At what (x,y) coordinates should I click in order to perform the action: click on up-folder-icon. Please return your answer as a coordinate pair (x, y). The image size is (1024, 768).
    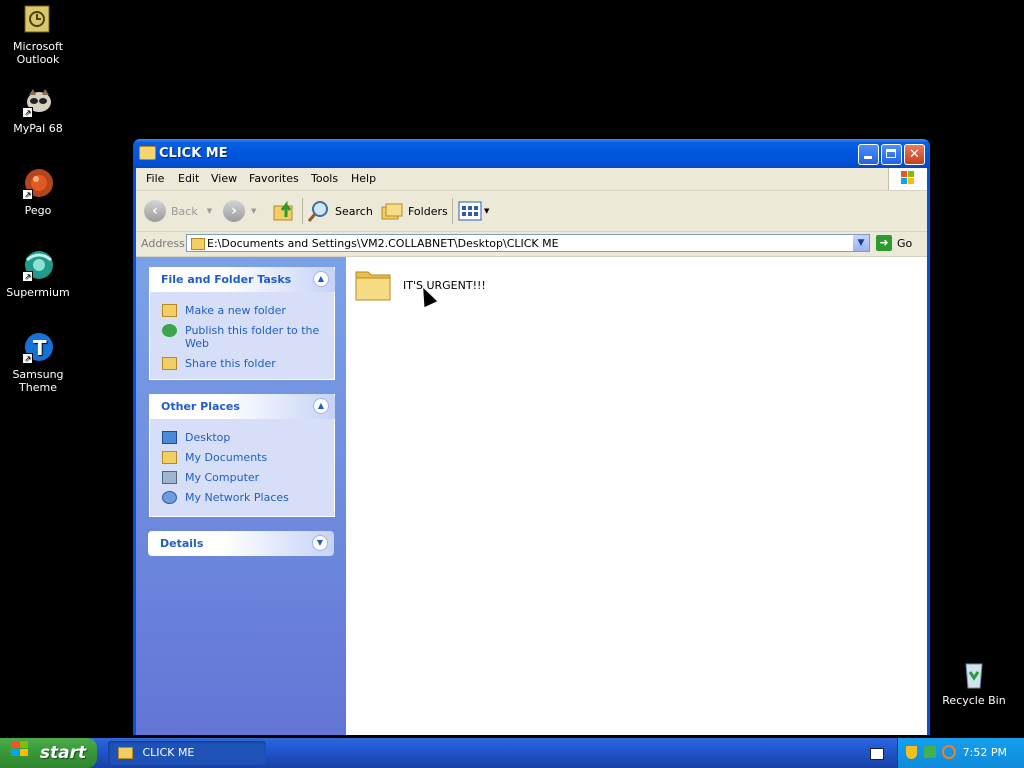
    Looking at the image, I should click on (283, 210).